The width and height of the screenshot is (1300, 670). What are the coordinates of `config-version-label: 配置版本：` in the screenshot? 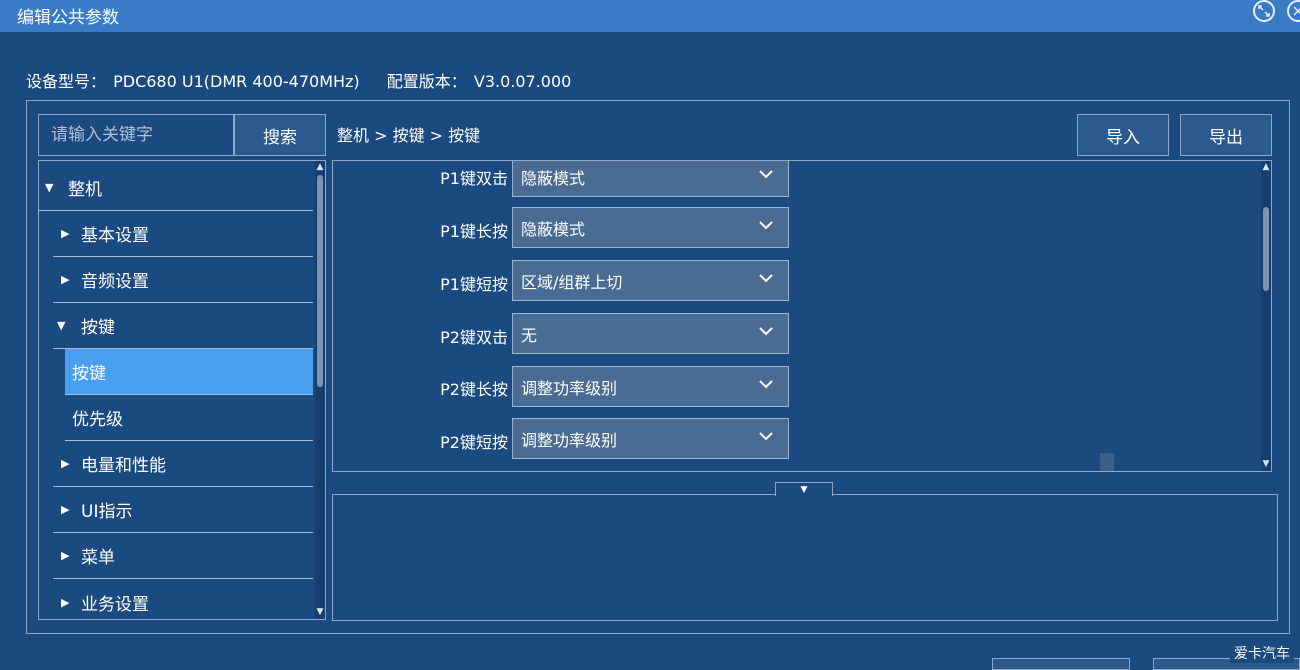 It's located at (426, 81).